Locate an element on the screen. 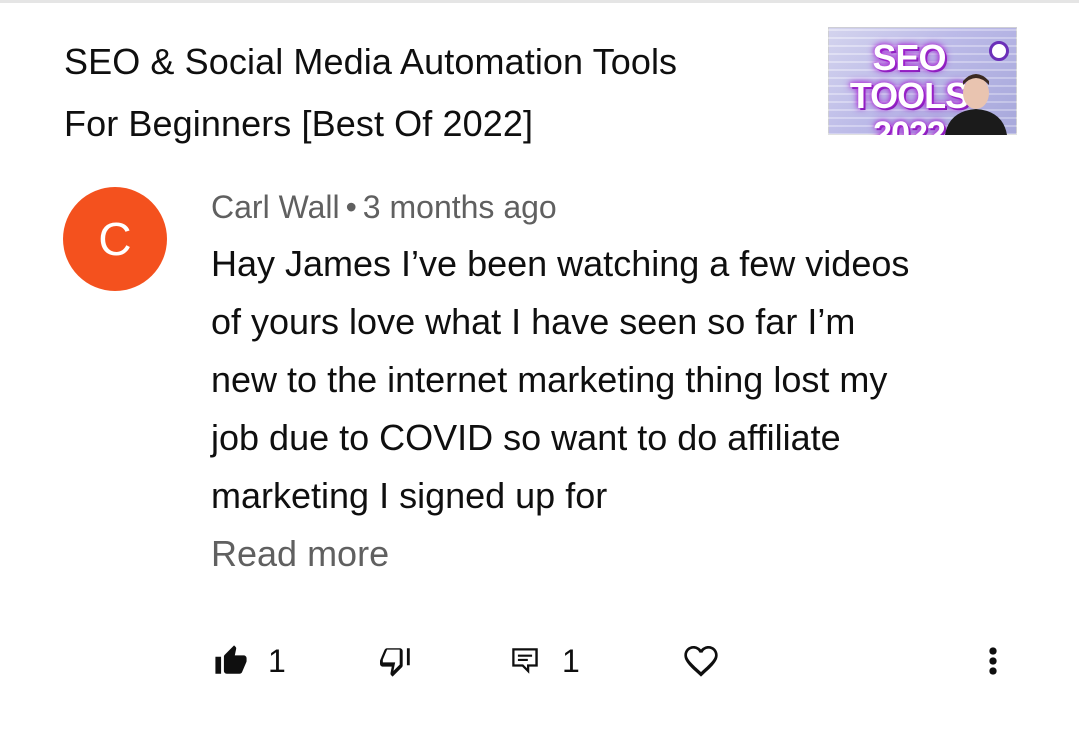 The height and width of the screenshot is (738, 1079). video-title-line-2: For Beginners [Best Of 2022] is located at coordinates (299, 123).